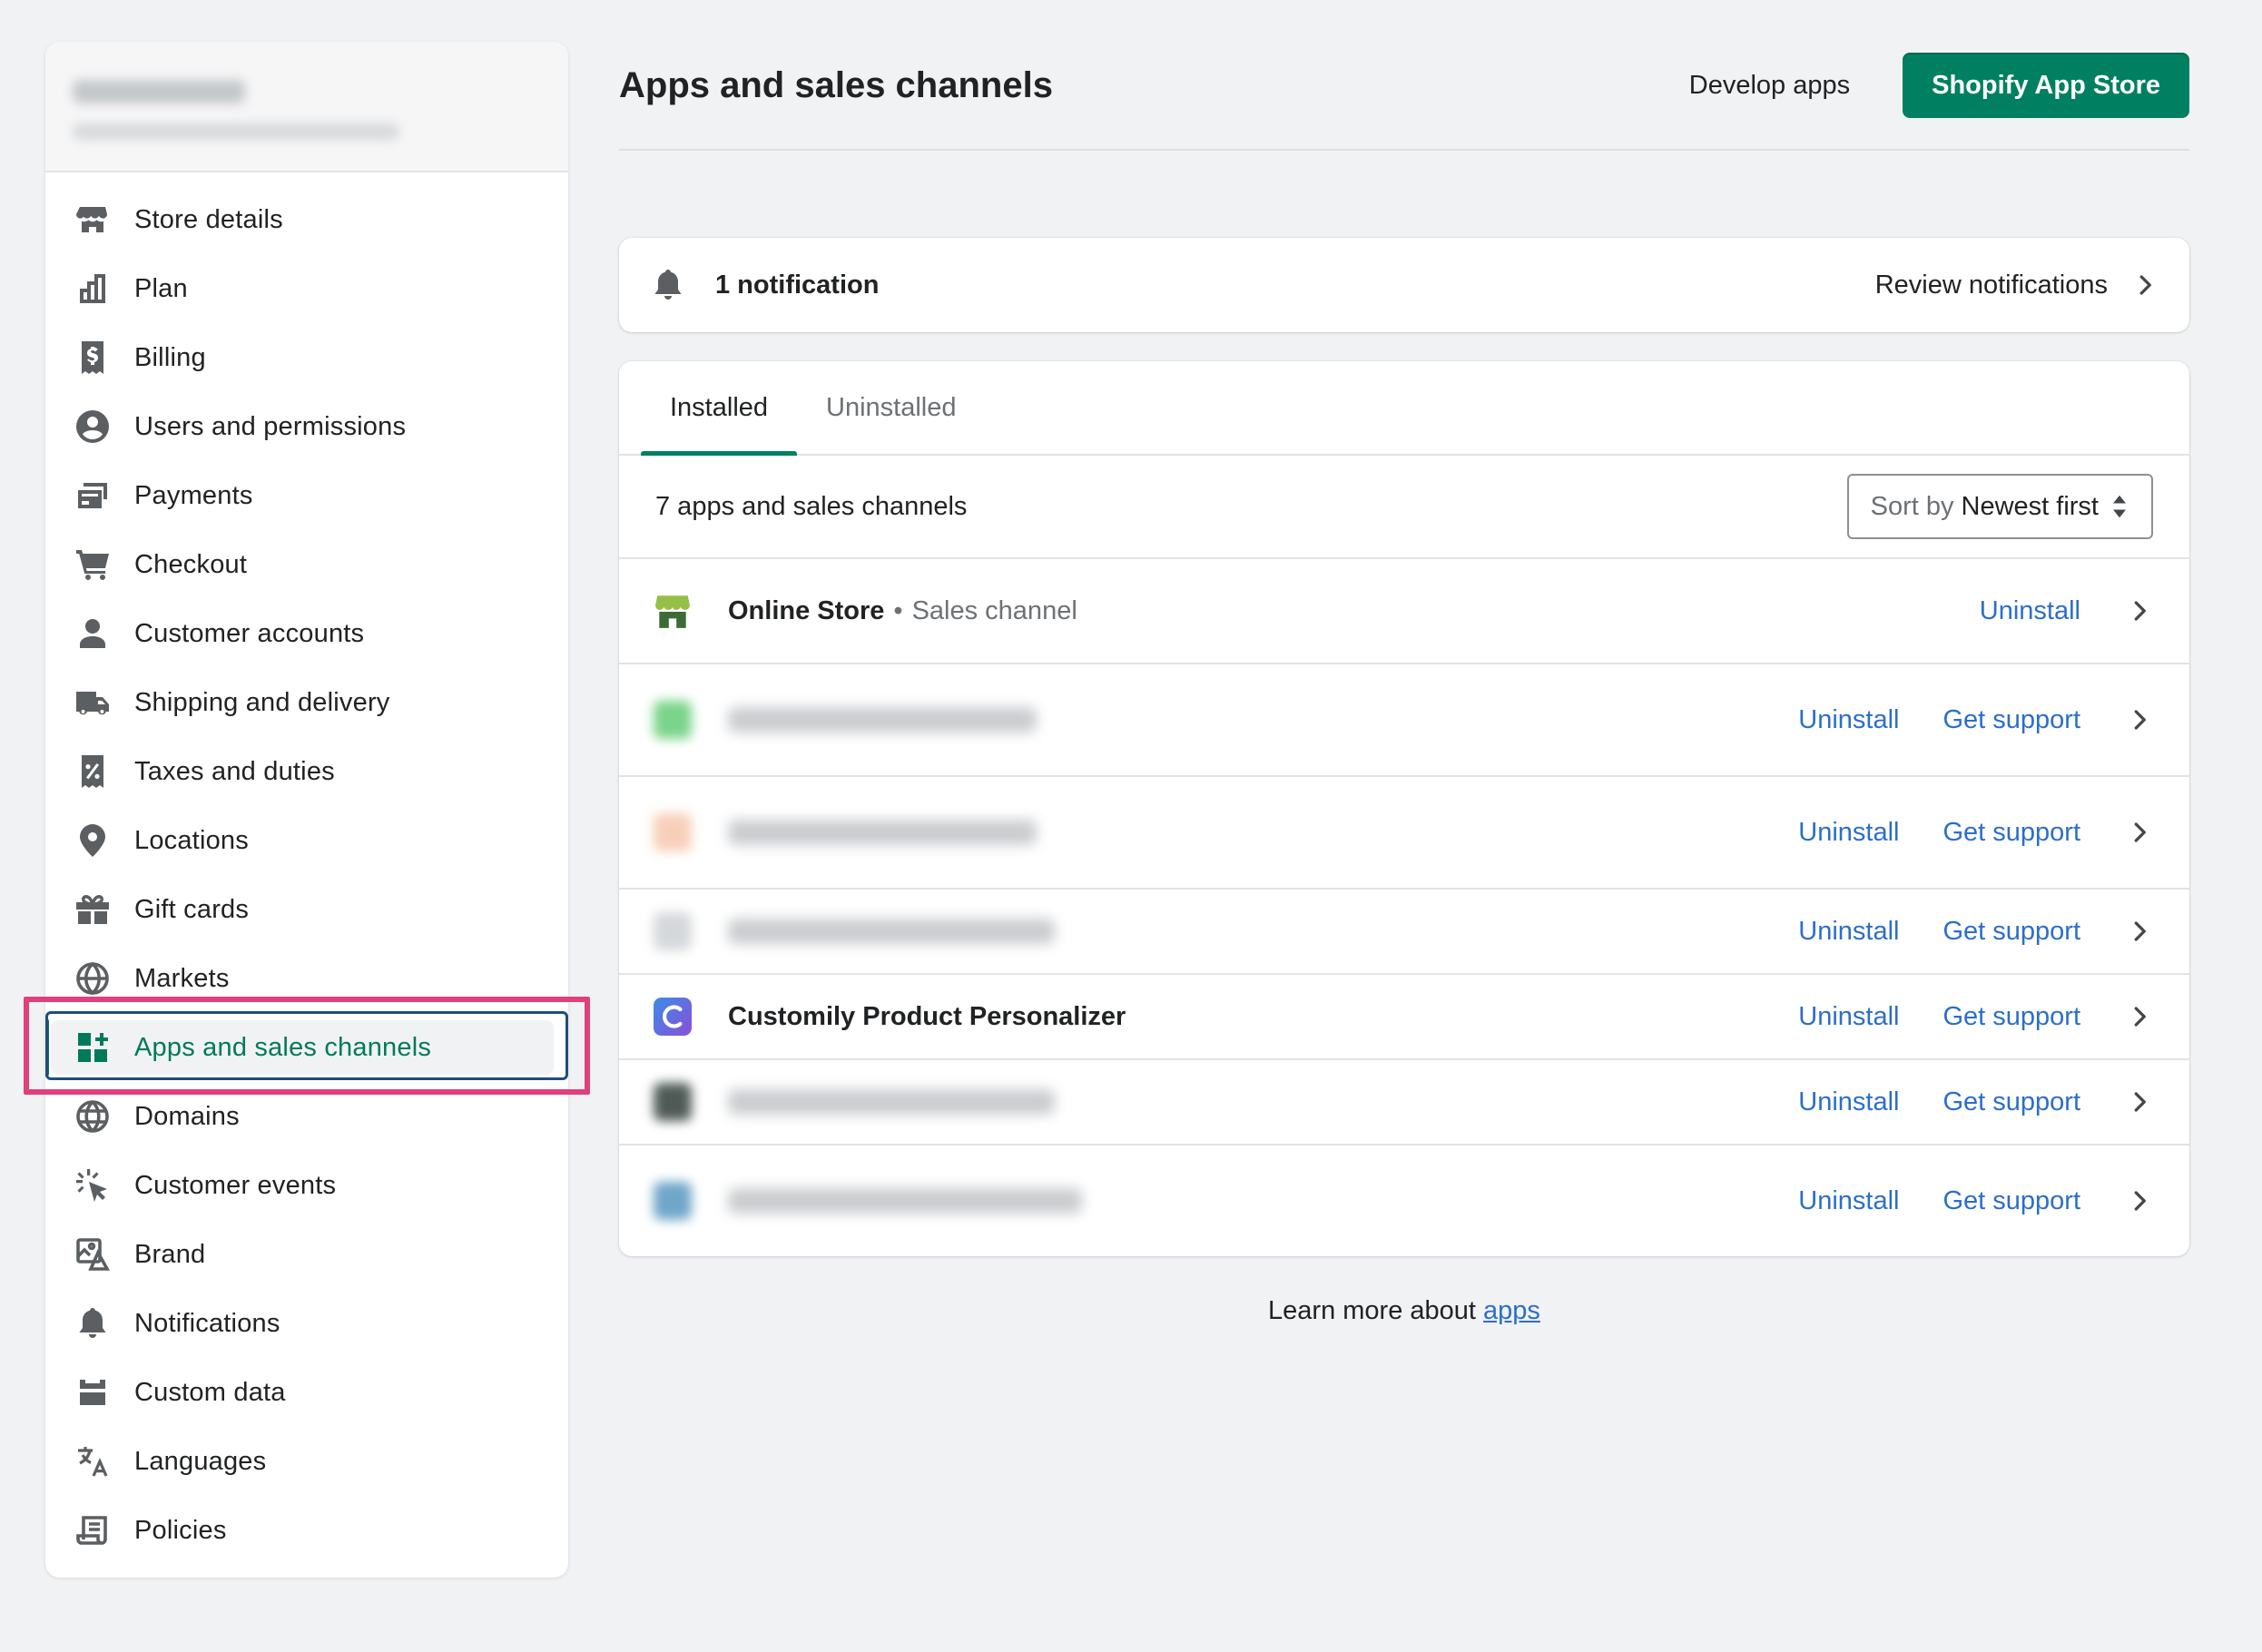  Describe the element at coordinates (92, 1116) in the screenshot. I see `globe-icon` at that location.